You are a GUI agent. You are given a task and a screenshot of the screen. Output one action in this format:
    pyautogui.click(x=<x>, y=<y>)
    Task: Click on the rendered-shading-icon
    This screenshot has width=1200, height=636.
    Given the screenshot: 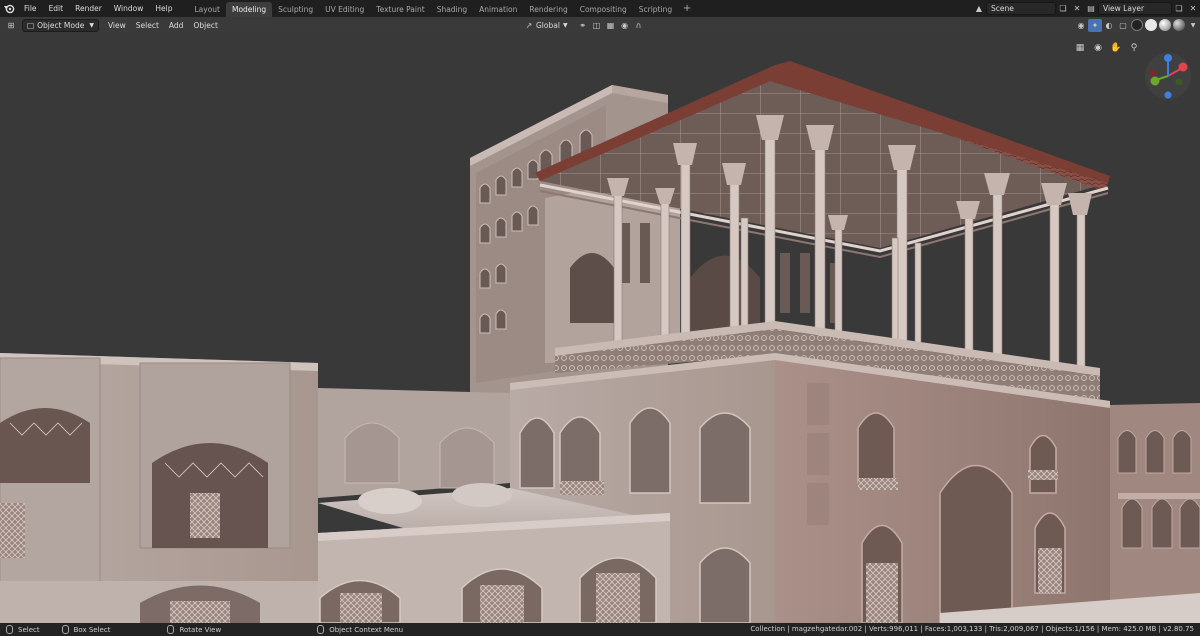 What is the action you would take?
    pyautogui.click(x=1179, y=25)
    